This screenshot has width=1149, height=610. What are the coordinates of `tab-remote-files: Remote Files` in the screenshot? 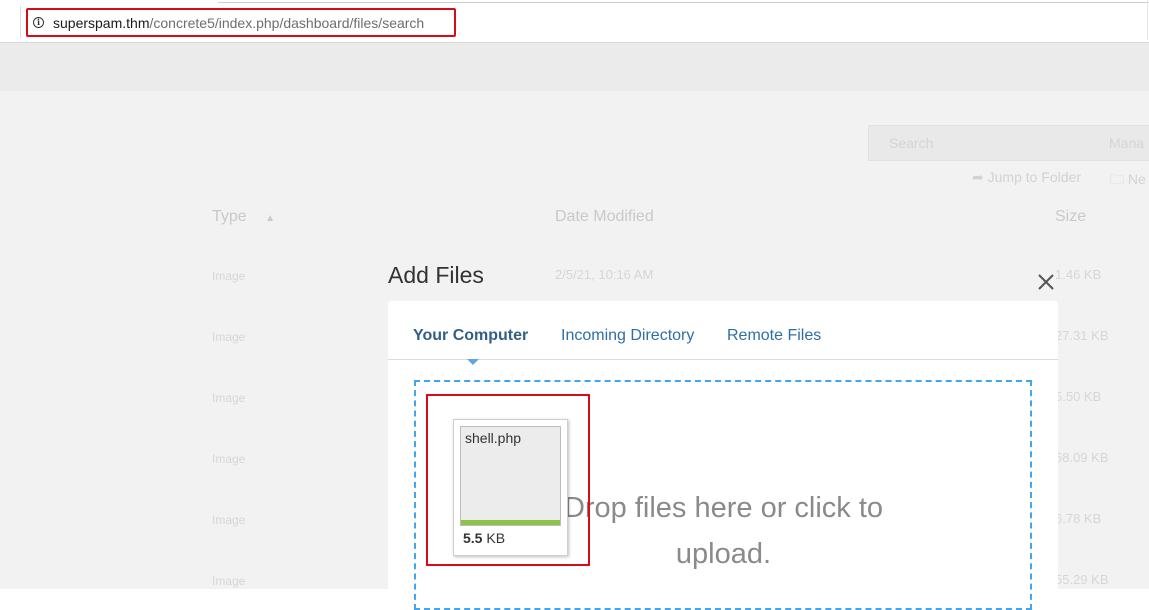 It's located at (774, 336).